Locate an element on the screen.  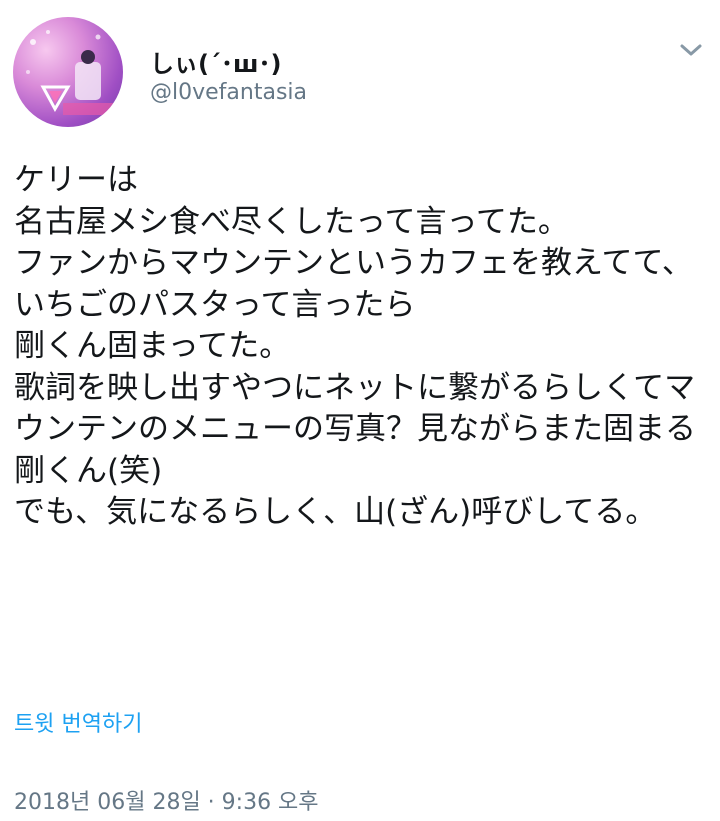
chevron-down-icon is located at coordinates (691, 50).